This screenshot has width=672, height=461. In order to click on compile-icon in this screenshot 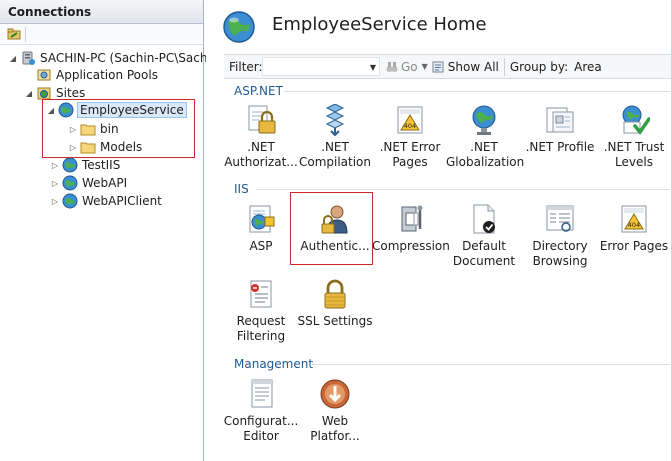, I will do `click(335, 120)`.